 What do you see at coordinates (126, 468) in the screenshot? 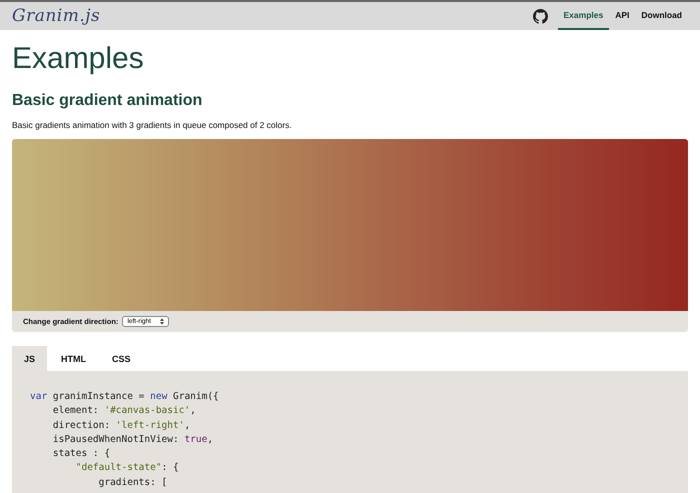
I see `code-line: "default-state": {` at bounding box center [126, 468].